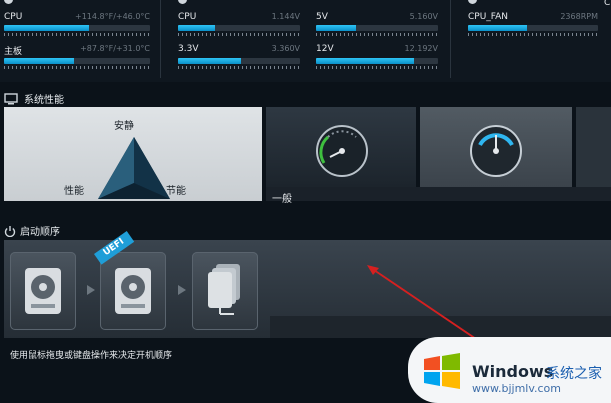 Image resolution: width=611 pixels, height=403 pixels. I want to click on fan-cpu-label: CPU_FAN, so click(488, 17).